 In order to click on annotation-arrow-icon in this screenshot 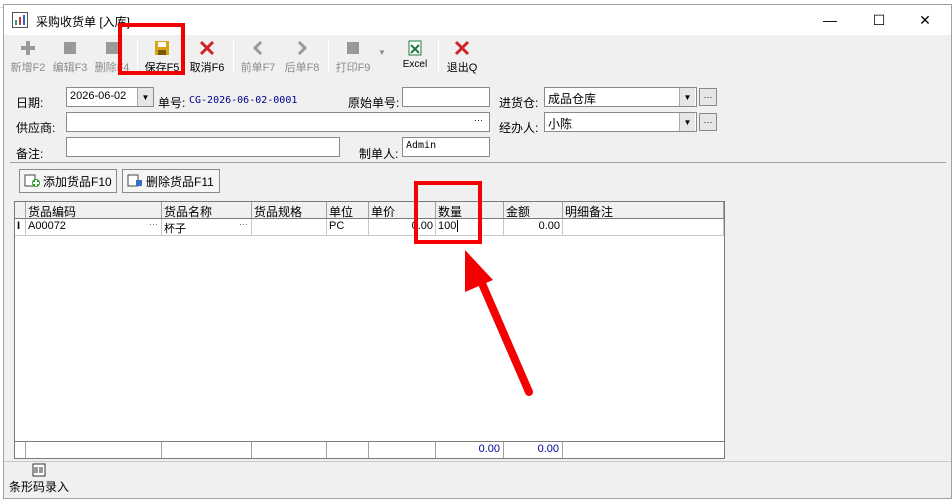, I will do `click(499, 323)`.